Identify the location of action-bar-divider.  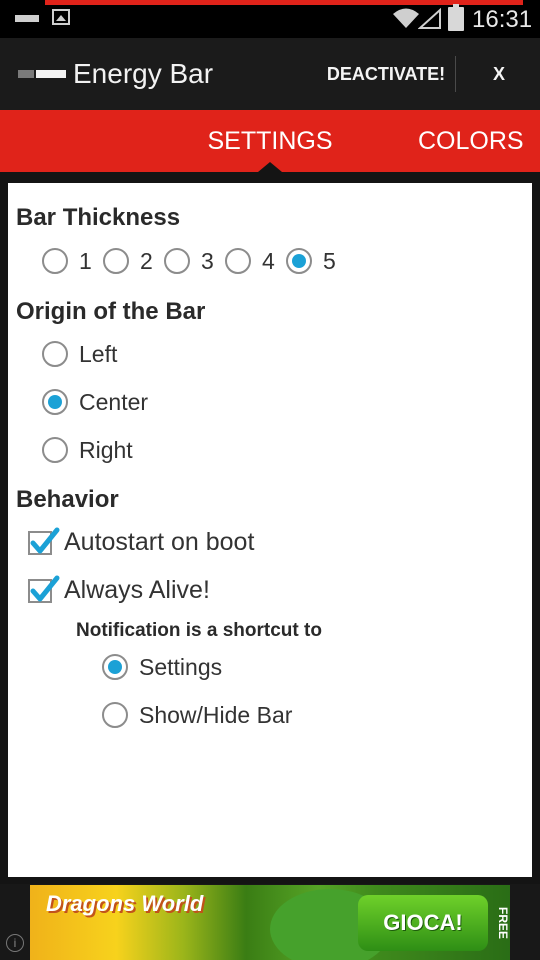
(455, 74).